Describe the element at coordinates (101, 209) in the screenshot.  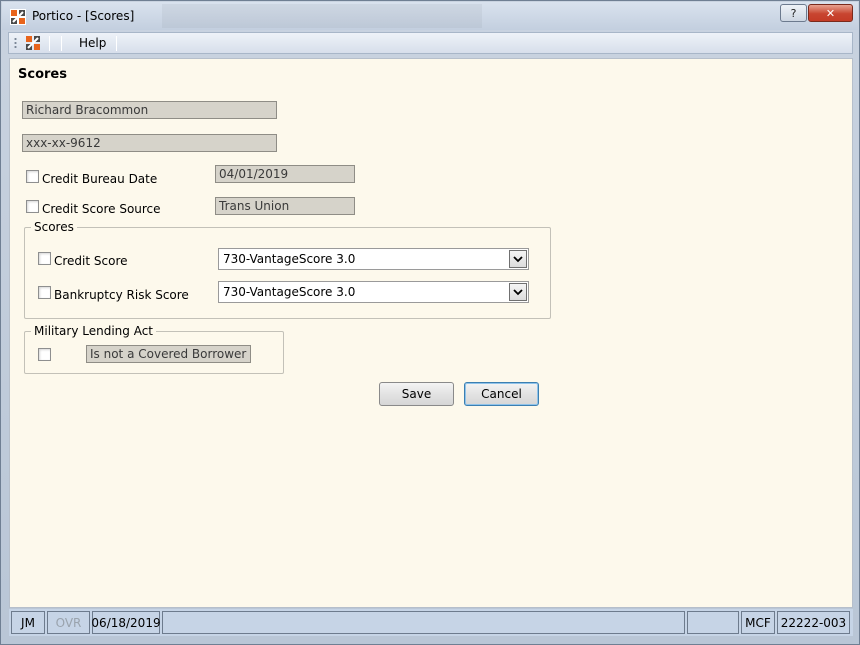
I see `credit-score-source-label: Credit Score Source` at that location.